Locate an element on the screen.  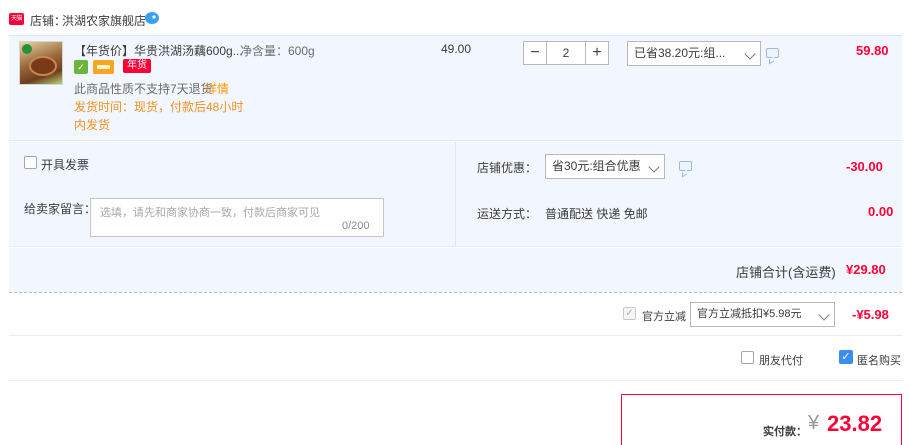
anonymous-purchase-checkbox: ✓ is located at coordinates (846, 357).